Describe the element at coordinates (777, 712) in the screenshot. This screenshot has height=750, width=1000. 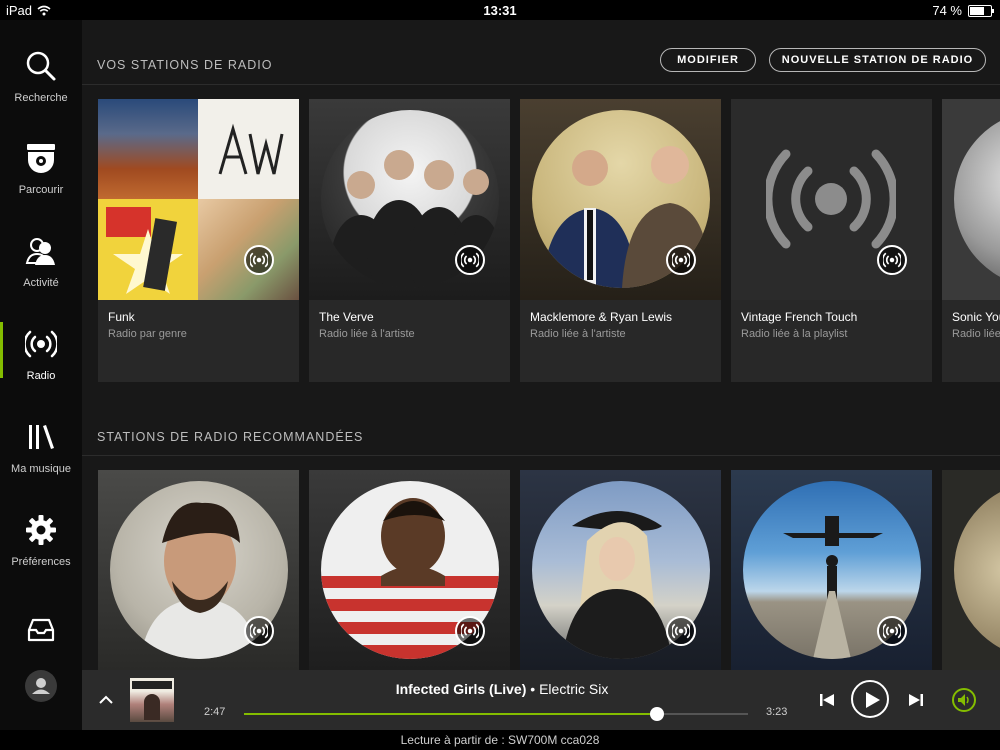
I see `total-time: 3:23` at that location.